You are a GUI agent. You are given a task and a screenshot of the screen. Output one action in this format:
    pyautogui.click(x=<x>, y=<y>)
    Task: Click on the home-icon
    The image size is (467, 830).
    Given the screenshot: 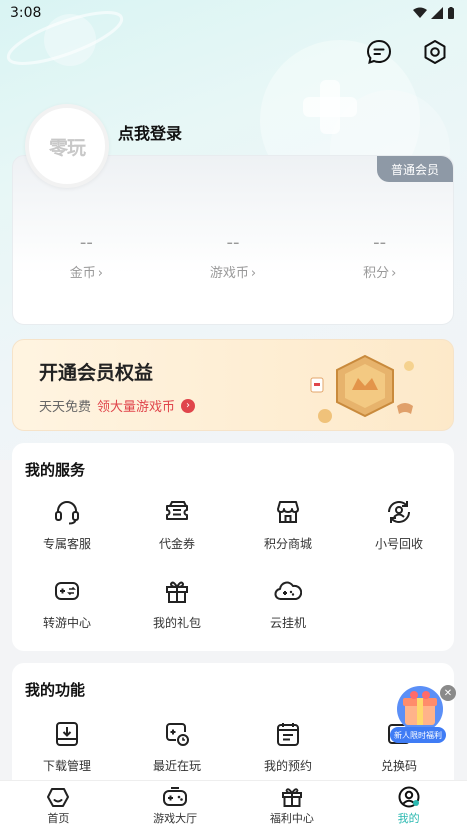 What is the action you would take?
    pyautogui.click(x=58, y=797)
    